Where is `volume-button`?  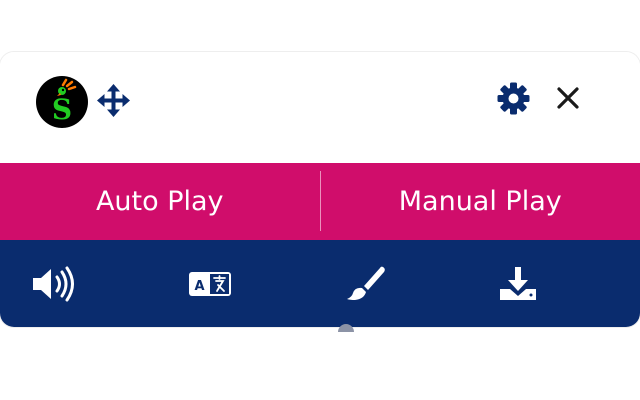 volume-button is located at coordinates (54, 284).